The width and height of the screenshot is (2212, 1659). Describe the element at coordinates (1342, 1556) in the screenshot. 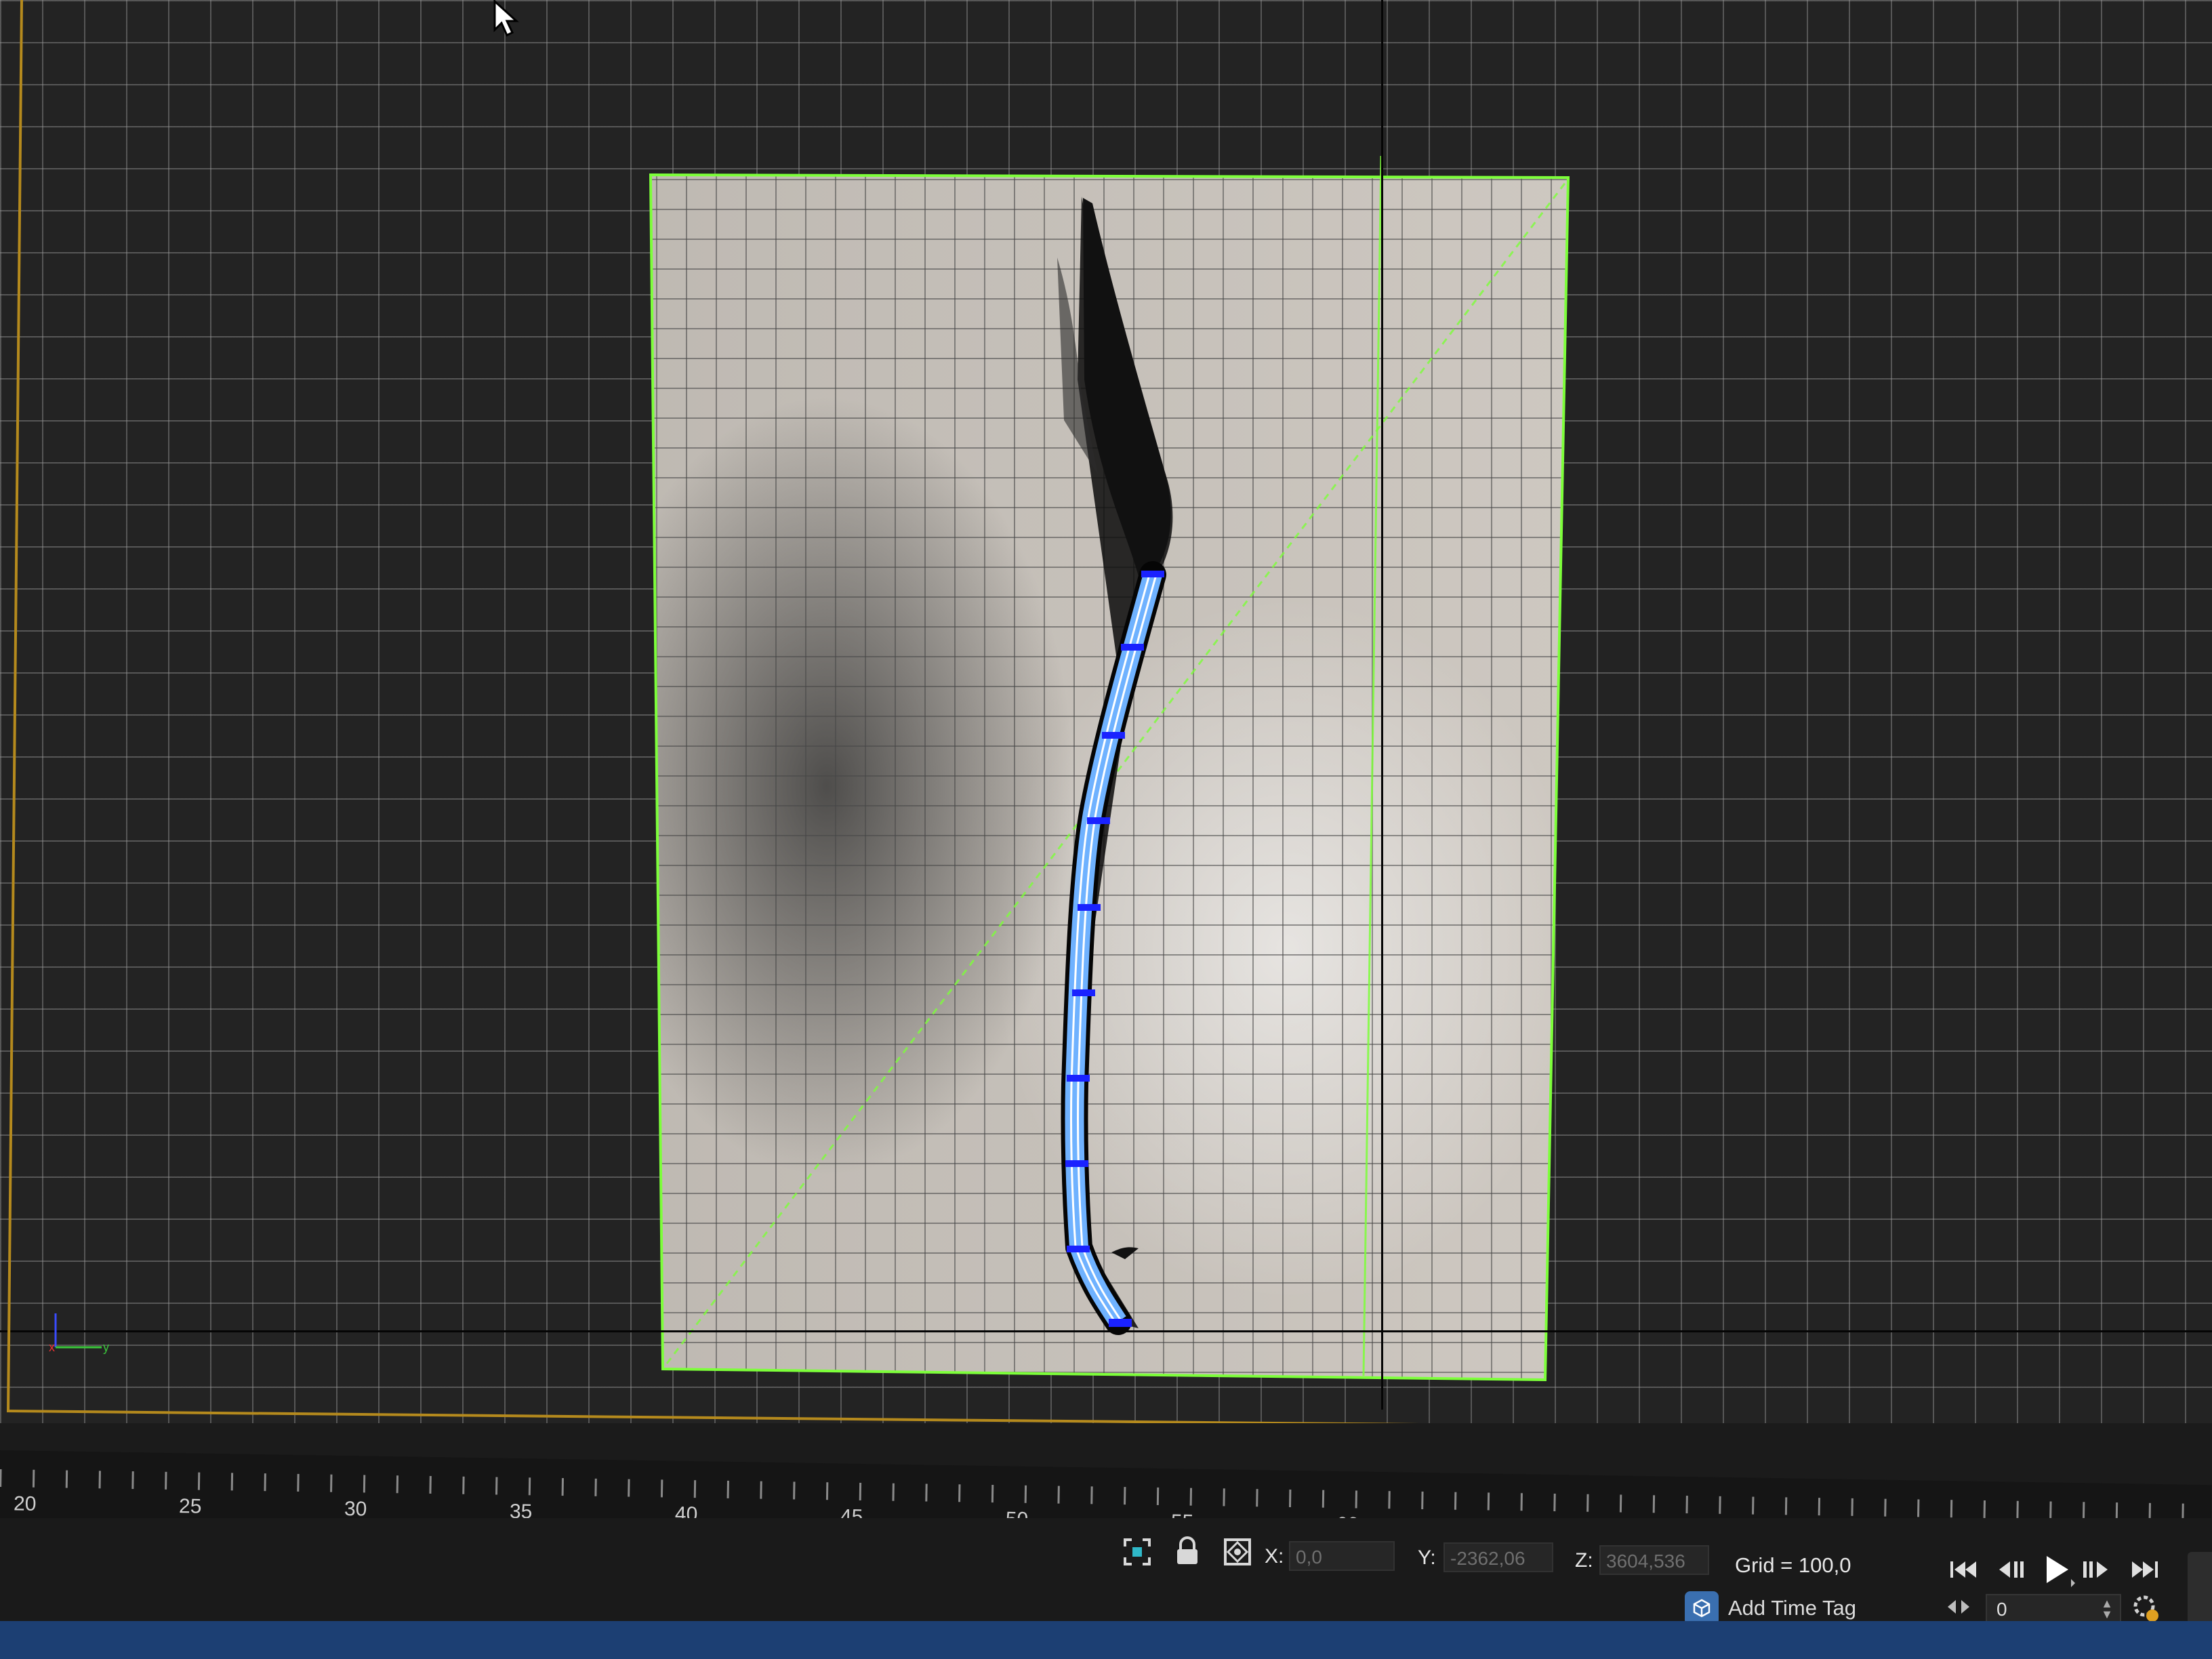

I see `x-coordinate-field: 0,0` at that location.